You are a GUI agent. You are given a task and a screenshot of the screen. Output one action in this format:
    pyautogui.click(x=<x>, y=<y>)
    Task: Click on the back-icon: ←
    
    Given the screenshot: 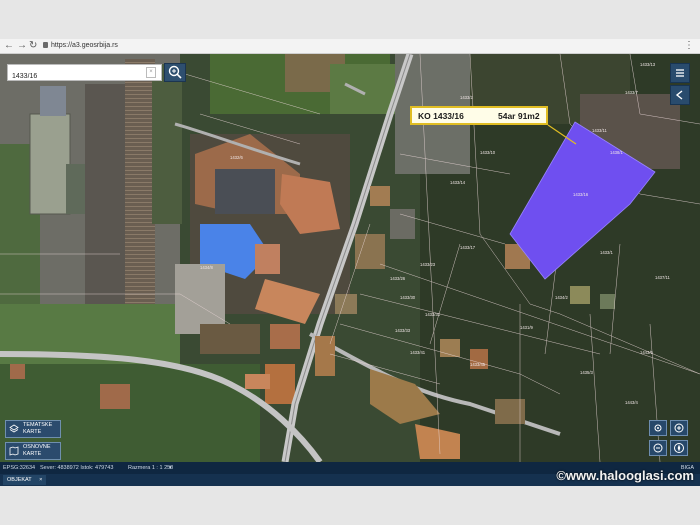 What is the action you would take?
    pyautogui.click(x=9, y=46)
    